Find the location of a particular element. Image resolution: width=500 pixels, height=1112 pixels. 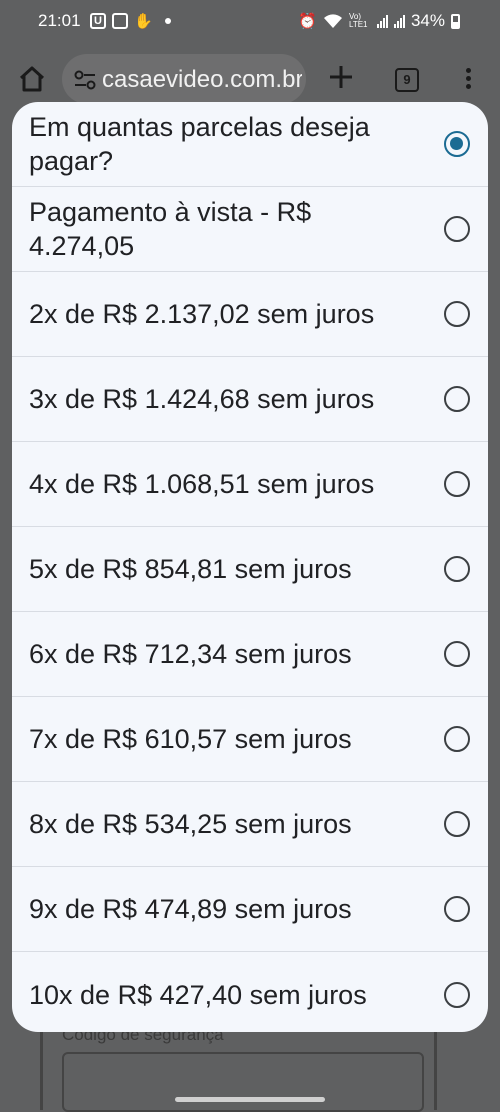

more-menu-icon is located at coordinates (468, 80).